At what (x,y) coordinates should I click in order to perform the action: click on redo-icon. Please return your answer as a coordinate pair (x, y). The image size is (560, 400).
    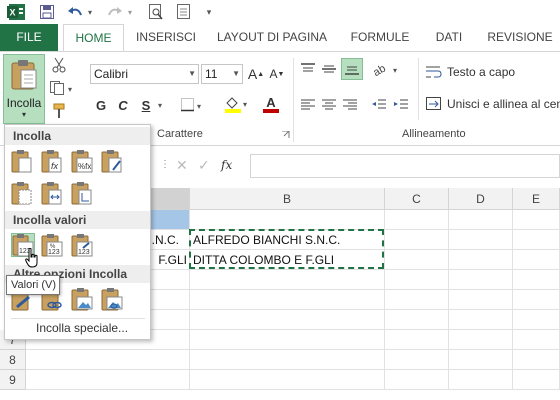
    Looking at the image, I should click on (115, 12).